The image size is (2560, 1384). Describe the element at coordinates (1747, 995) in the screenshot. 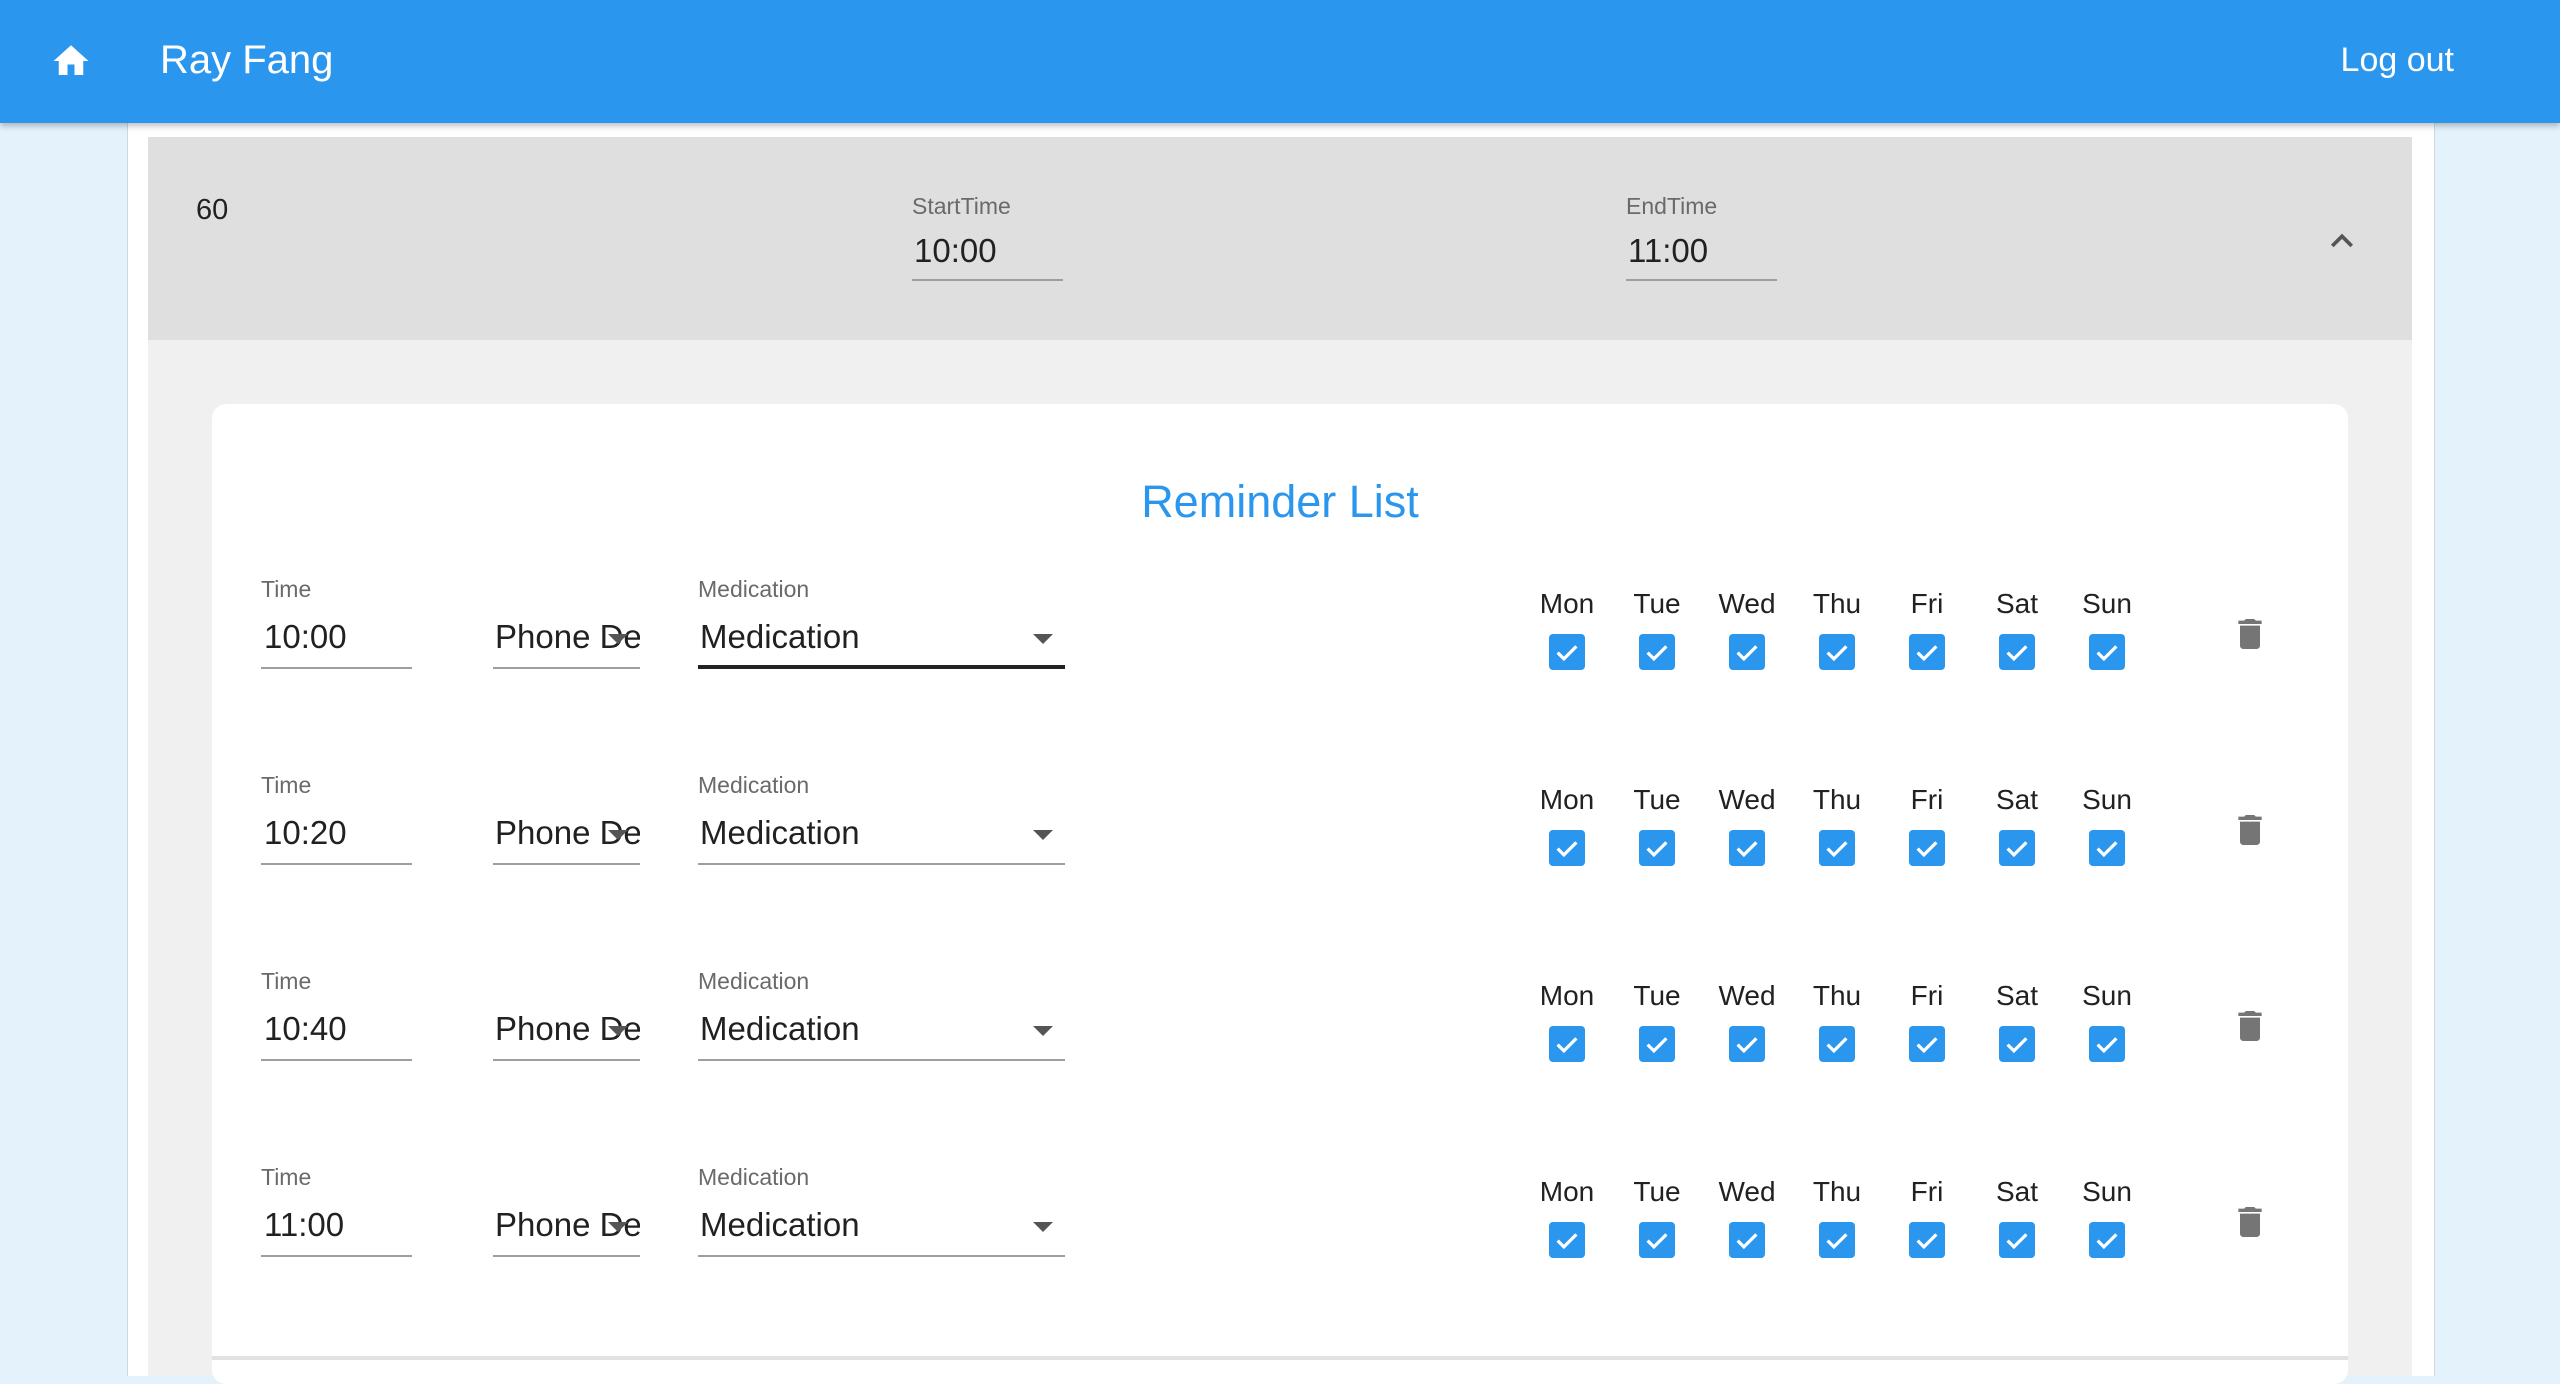

I see `day-label: Wed` at that location.